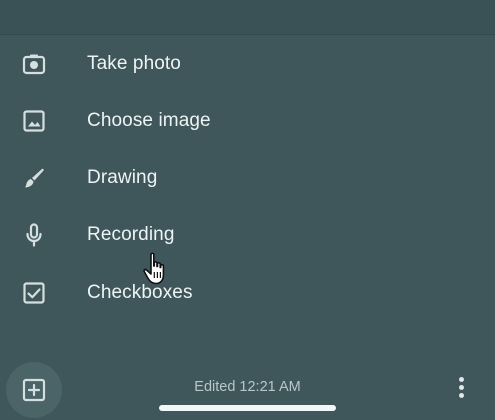 This screenshot has height=420, width=495. Describe the element at coordinates (34, 178) in the screenshot. I see `brush-icon` at that location.